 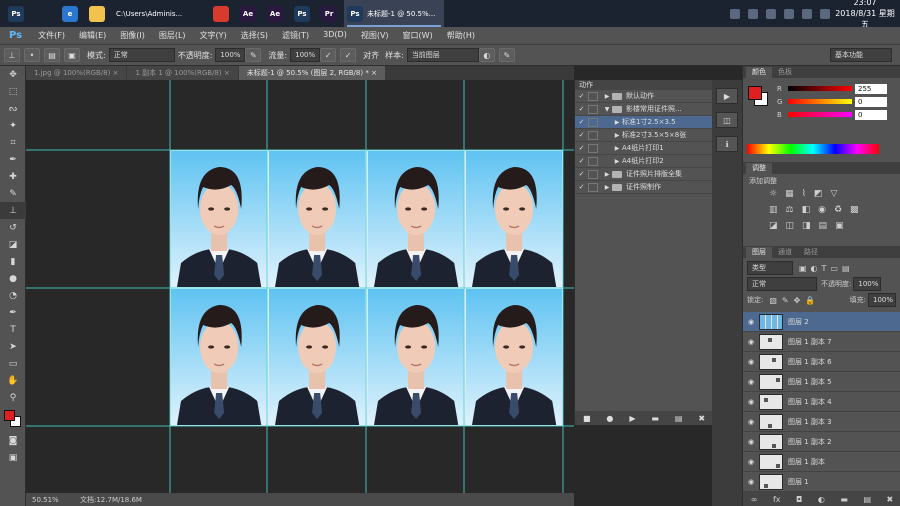 I want to click on input-method-icon, so click(x=825, y=13).